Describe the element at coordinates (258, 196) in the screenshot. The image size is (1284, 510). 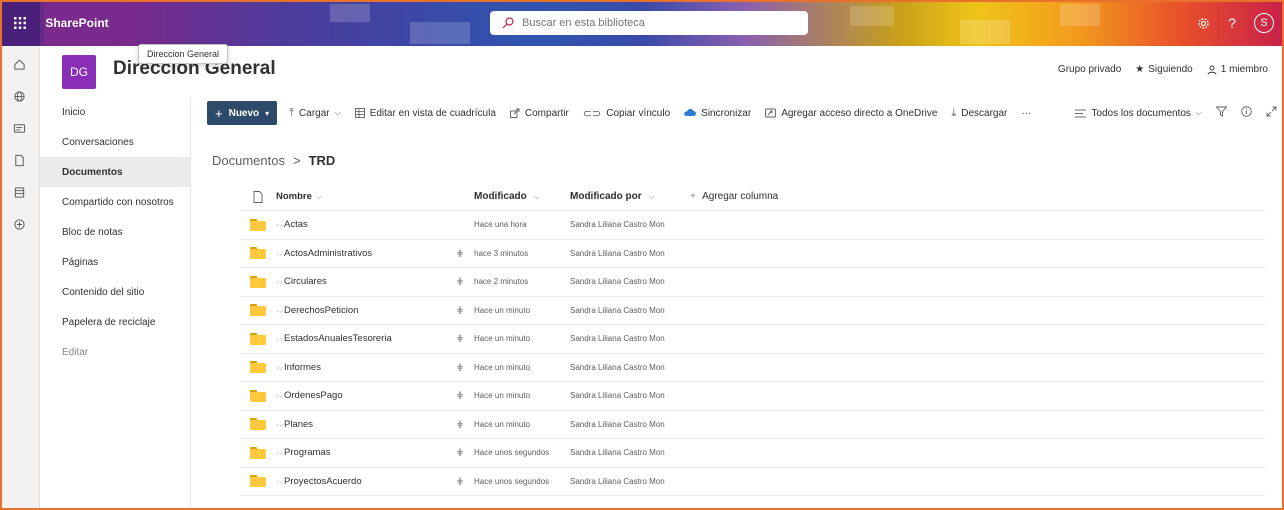
I see `file-type-header-icon` at that location.